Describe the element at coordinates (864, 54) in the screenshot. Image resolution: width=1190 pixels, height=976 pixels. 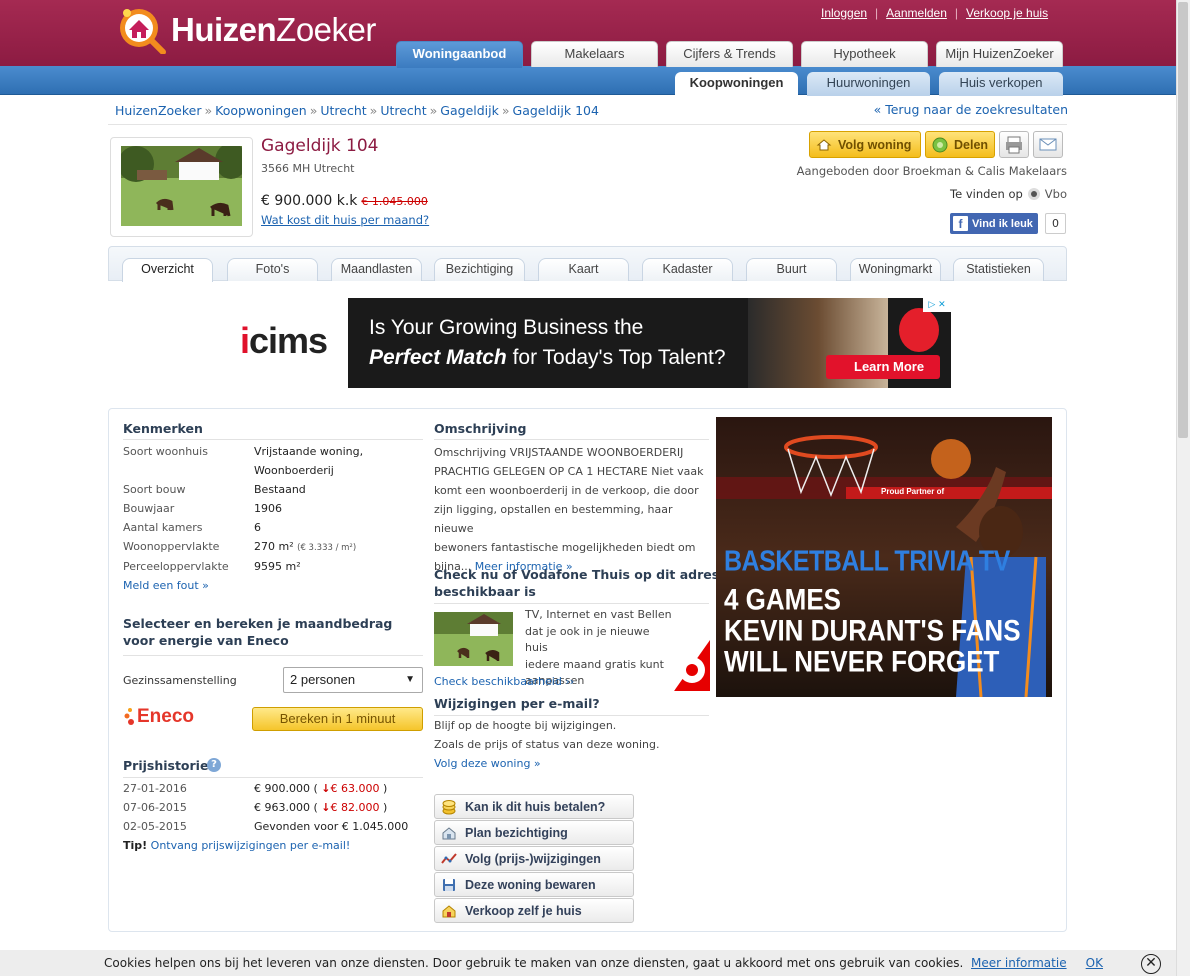
I see `tab-hypotheek: Hypotheek` at that location.